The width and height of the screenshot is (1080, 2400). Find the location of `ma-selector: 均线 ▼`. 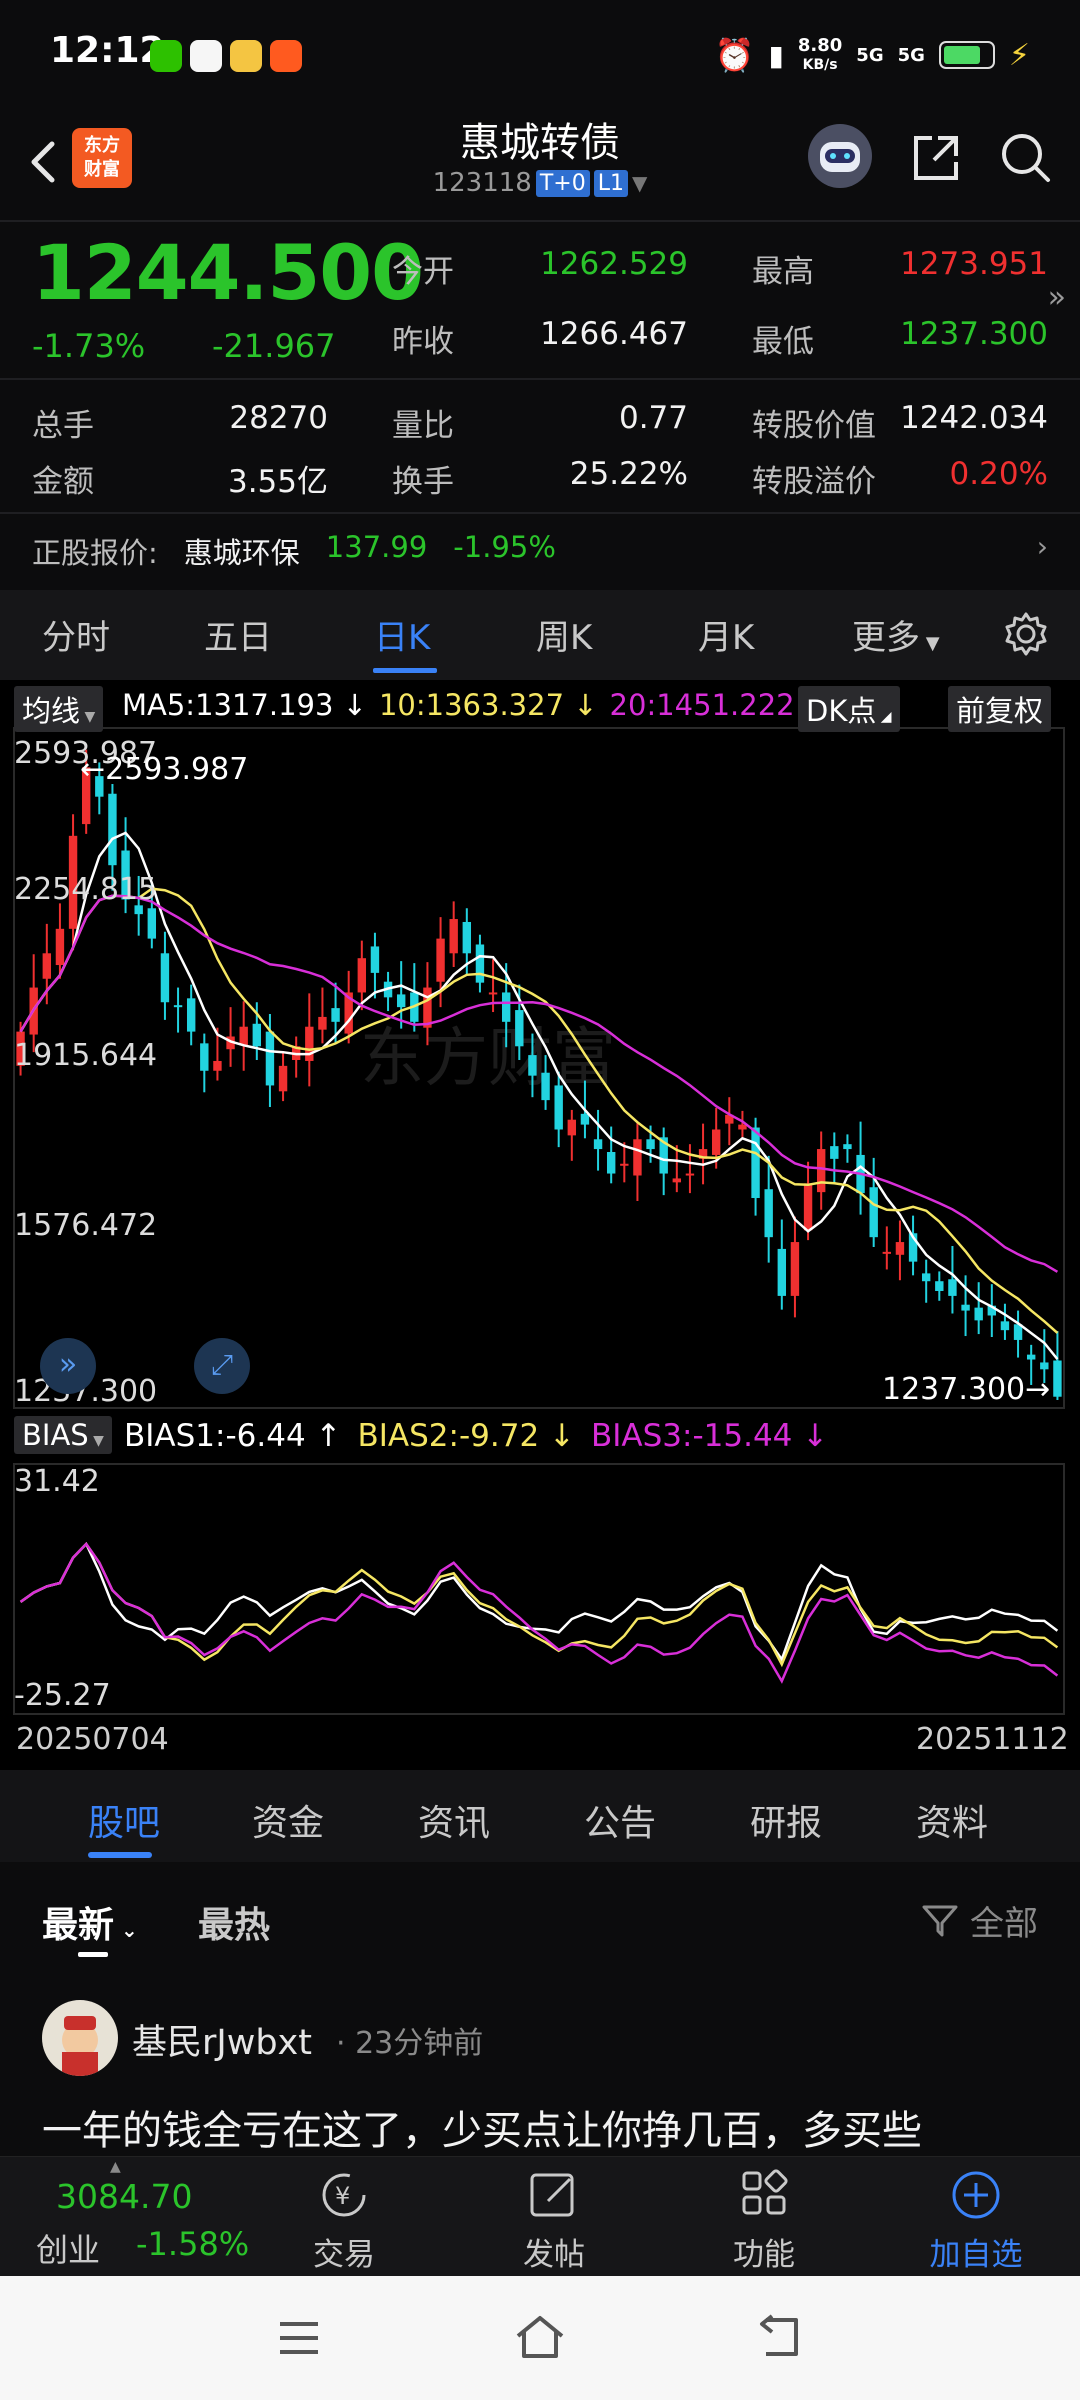

ma-selector: 均线 ▼ is located at coordinates (59, 709).